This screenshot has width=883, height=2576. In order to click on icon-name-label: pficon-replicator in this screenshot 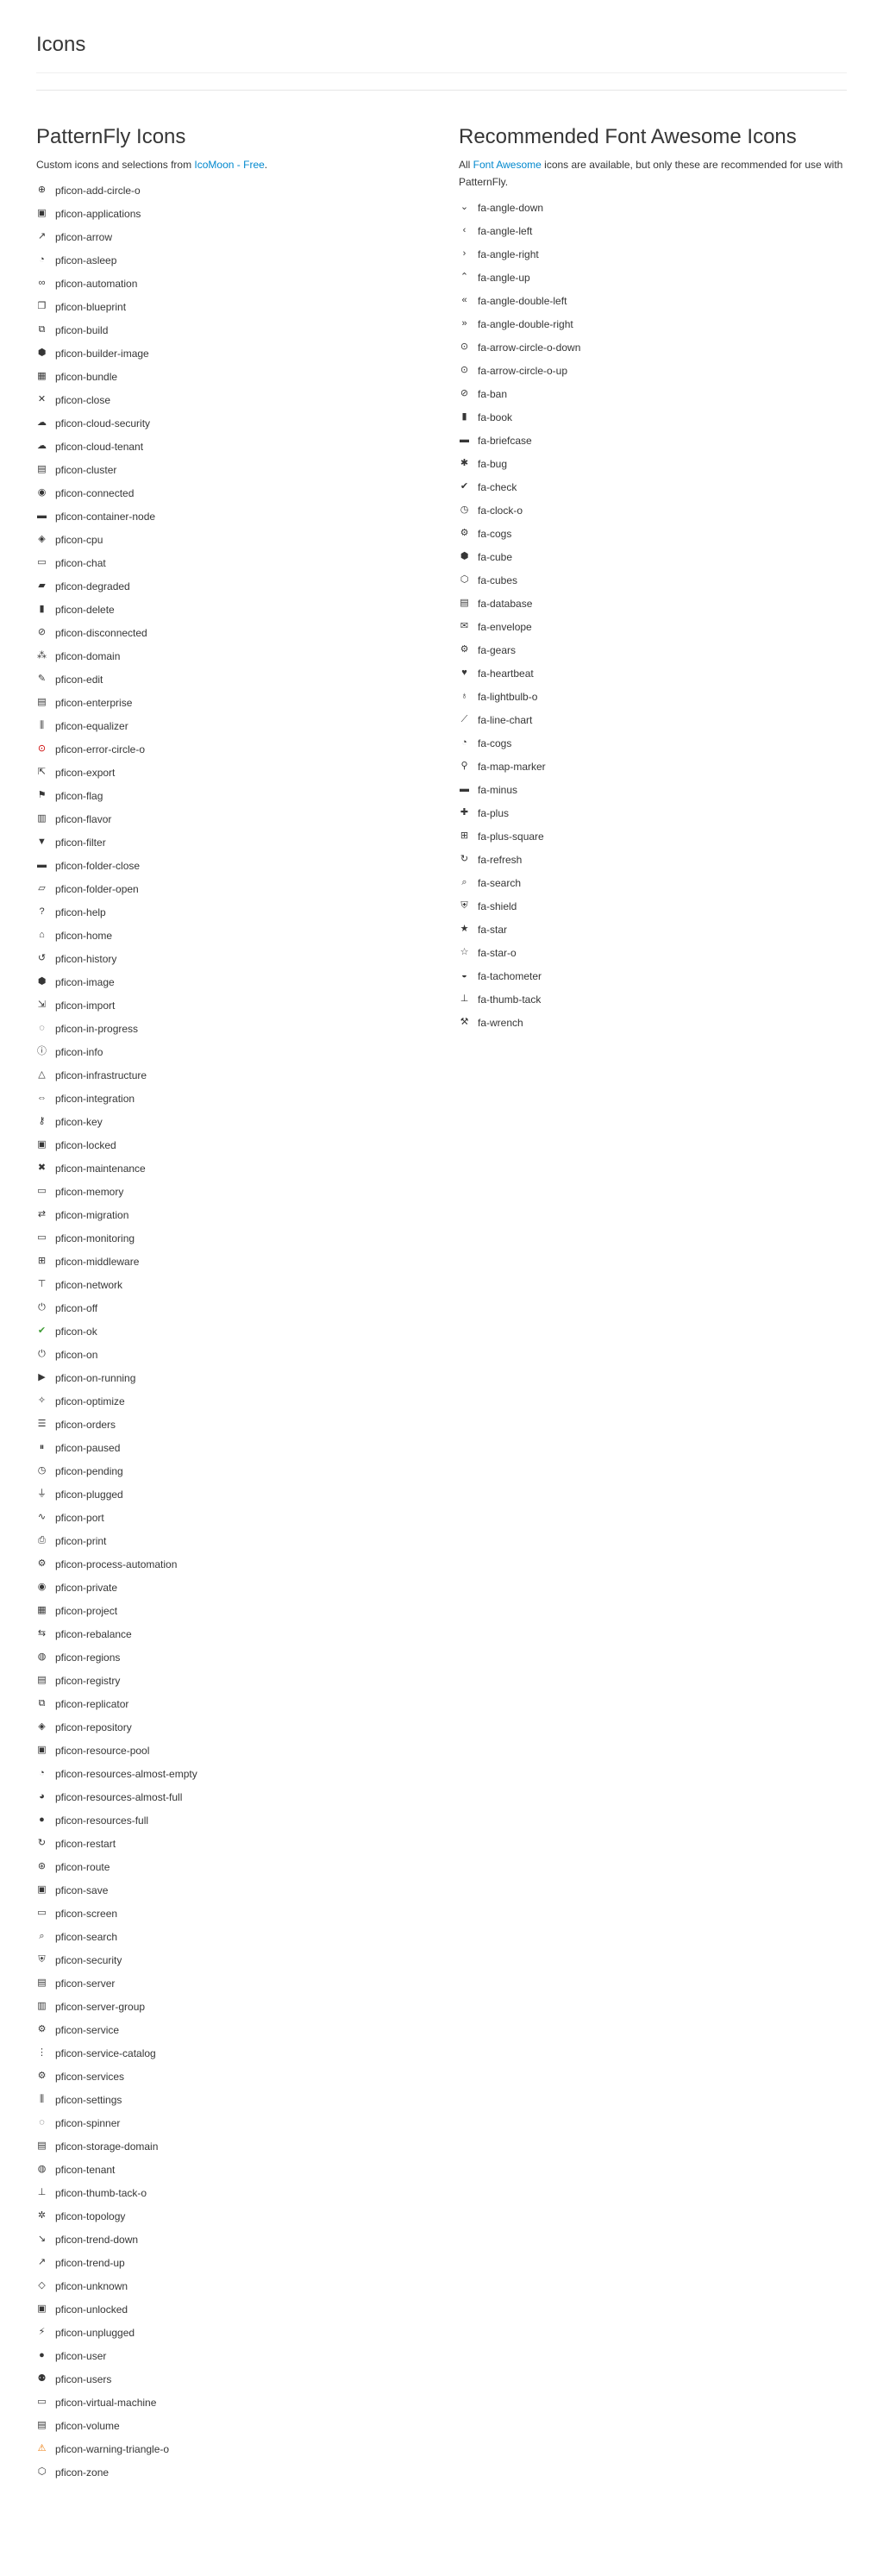, I will do `click(92, 1703)`.